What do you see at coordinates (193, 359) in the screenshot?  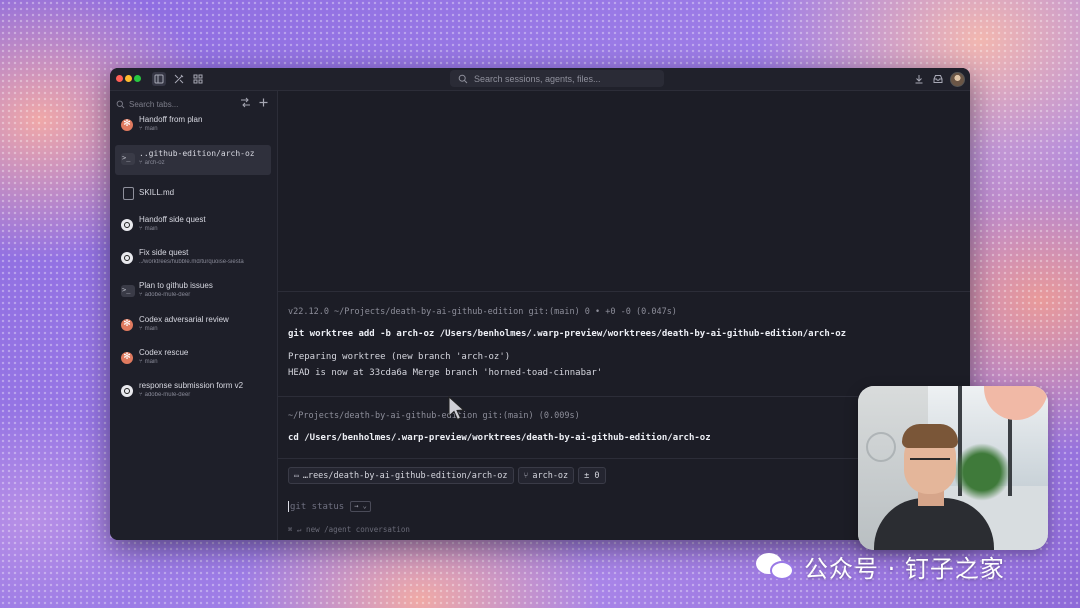 I see `sidebar-tab: Codex rescue ⑂main` at bounding box center [193, 359].